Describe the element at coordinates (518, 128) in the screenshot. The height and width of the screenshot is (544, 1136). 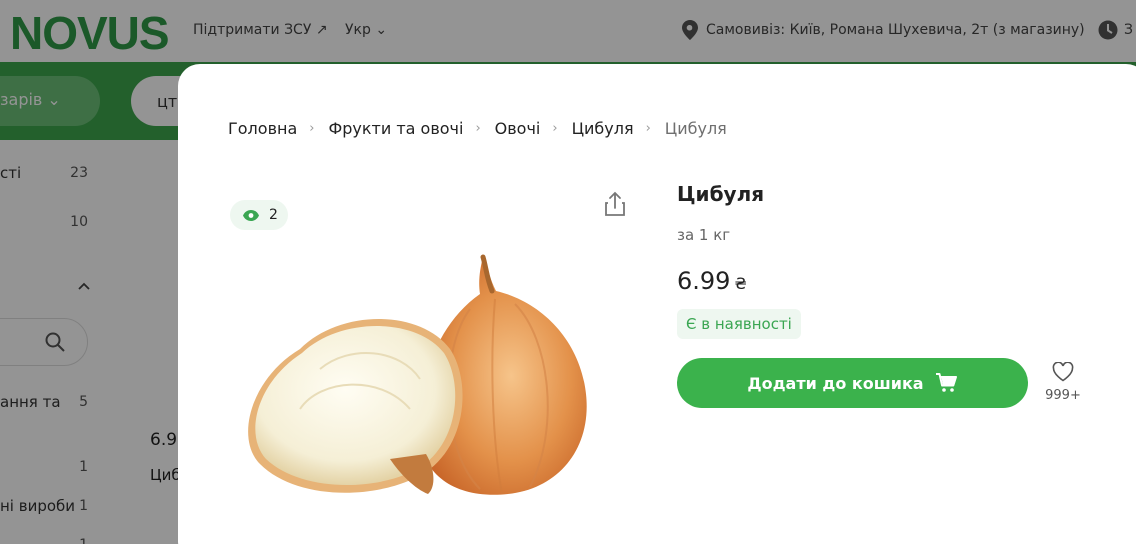
I see `breadcrumb-vegetables: Овочі` at that location.